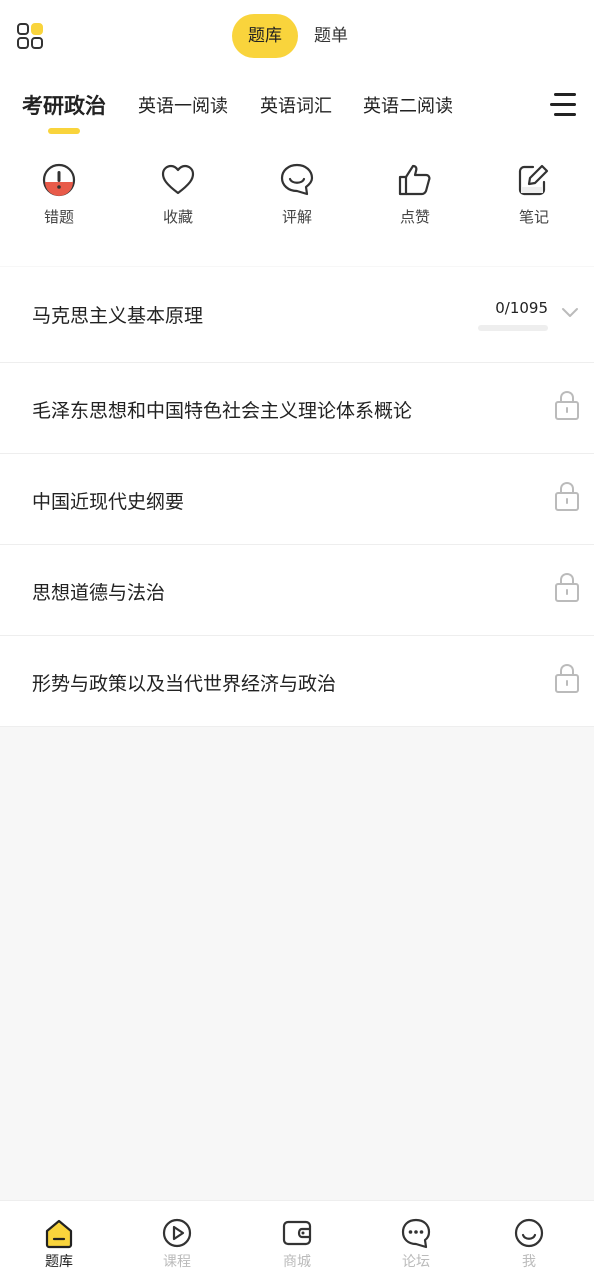  What do you see at coordinates (513, 328) in the screenshot?
I see `progress-bar` at bounding box center [513, 328].